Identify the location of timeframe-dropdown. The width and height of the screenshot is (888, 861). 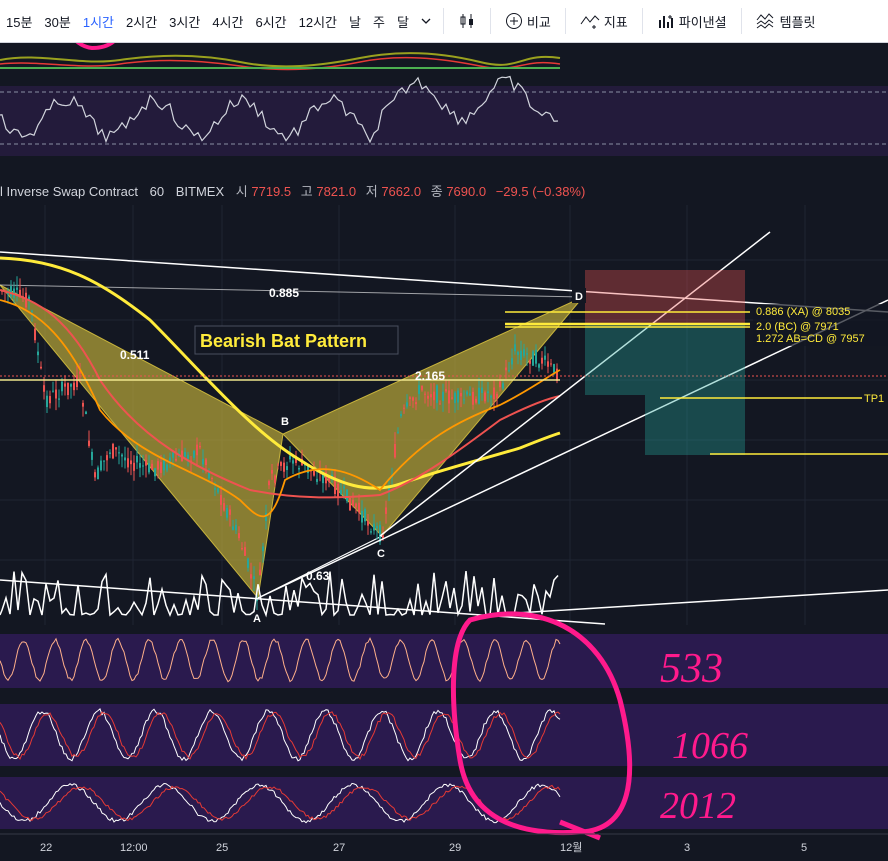
(426, 21).